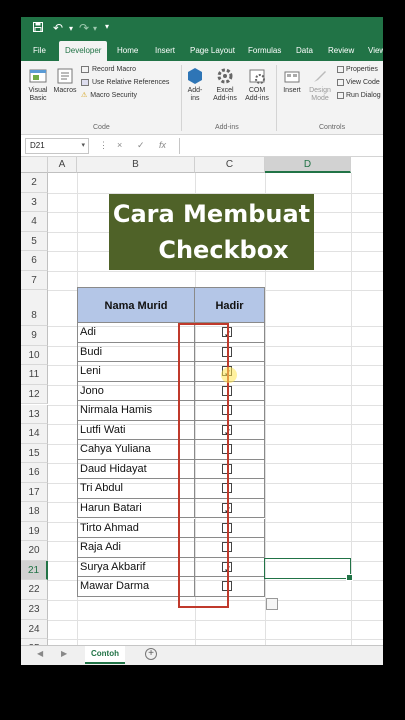 This screenshot has height=720, width=405. I want to click on ribbon-separator, so click(181, 98).